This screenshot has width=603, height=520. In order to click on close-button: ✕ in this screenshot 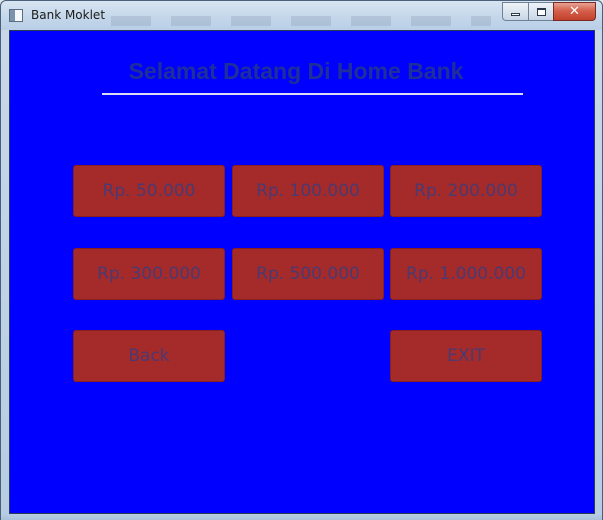, I will do `click(574, 11)`.